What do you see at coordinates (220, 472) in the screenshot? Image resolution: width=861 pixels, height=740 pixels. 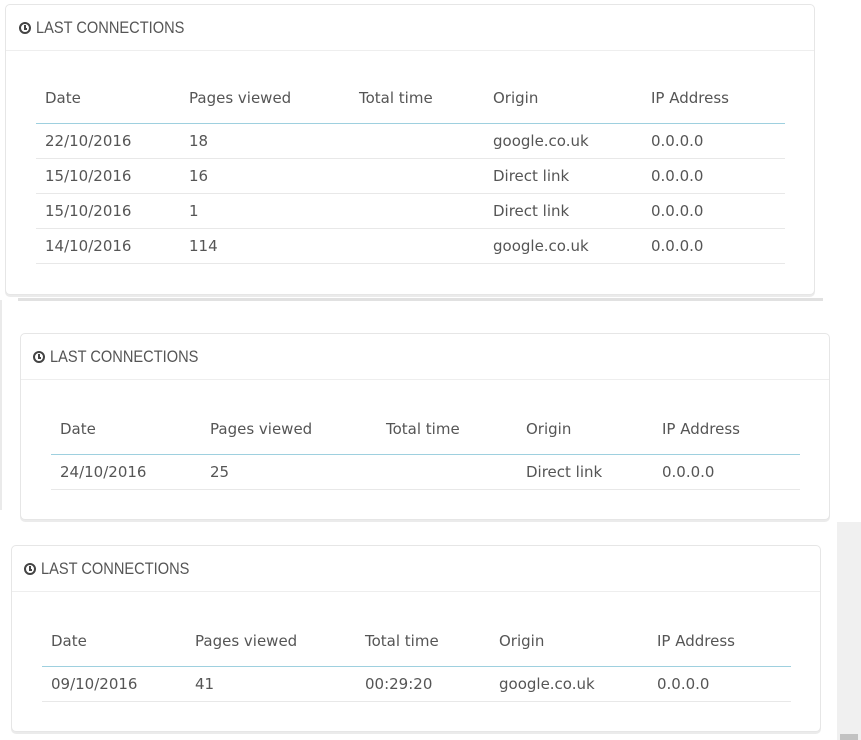 I see `cell-pages-viewed: 25` at bounding box center [220, 472].